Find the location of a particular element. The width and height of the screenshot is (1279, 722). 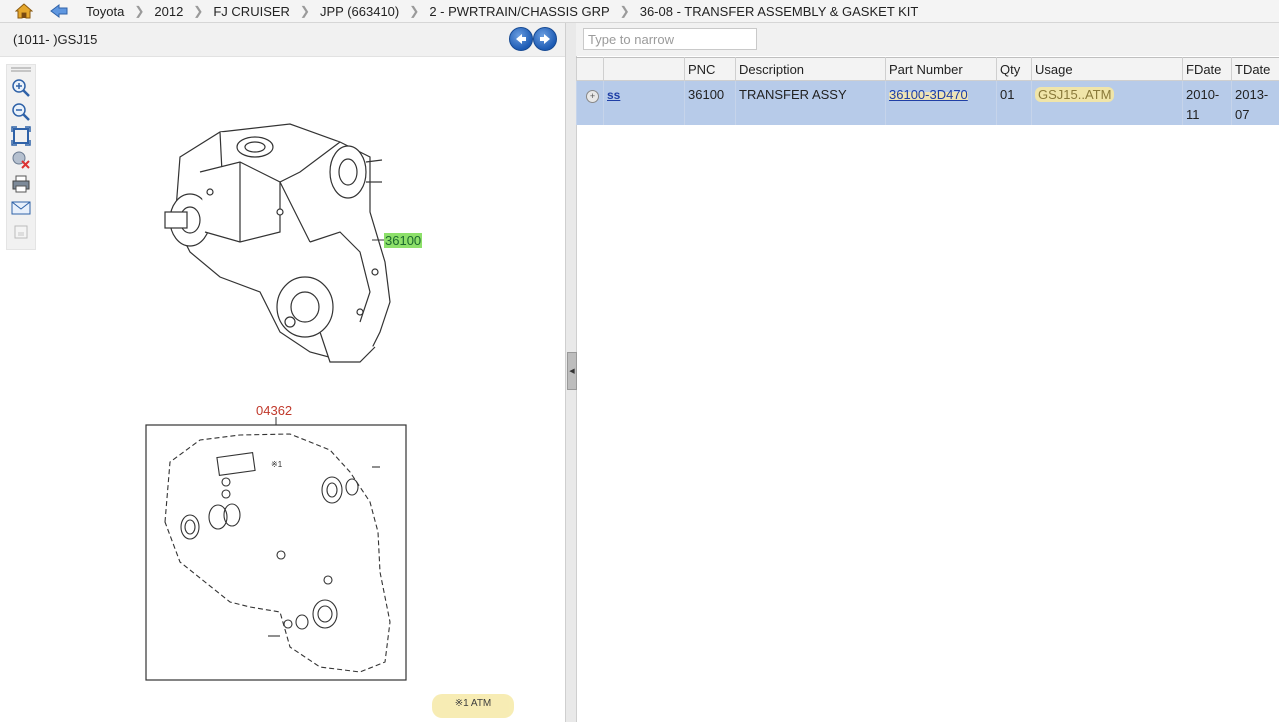

panel-splitter: ◀ is located at coordinates (571, 372).